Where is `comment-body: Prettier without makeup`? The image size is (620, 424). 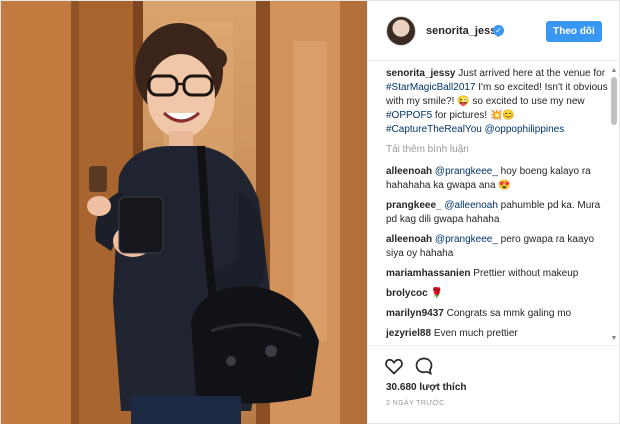
comment-body: Prettier without makeup is located at coordinates (525, 273).